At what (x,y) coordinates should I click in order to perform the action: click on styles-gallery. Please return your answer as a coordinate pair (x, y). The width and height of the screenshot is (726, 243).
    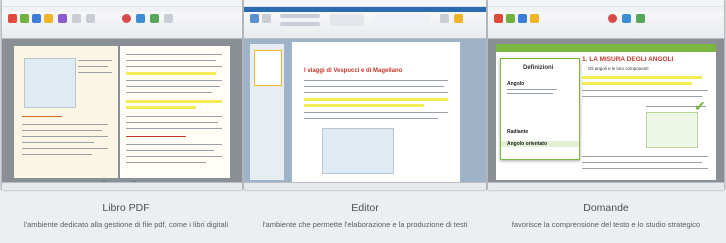
    Looking at the image, I should click on (402, 20).